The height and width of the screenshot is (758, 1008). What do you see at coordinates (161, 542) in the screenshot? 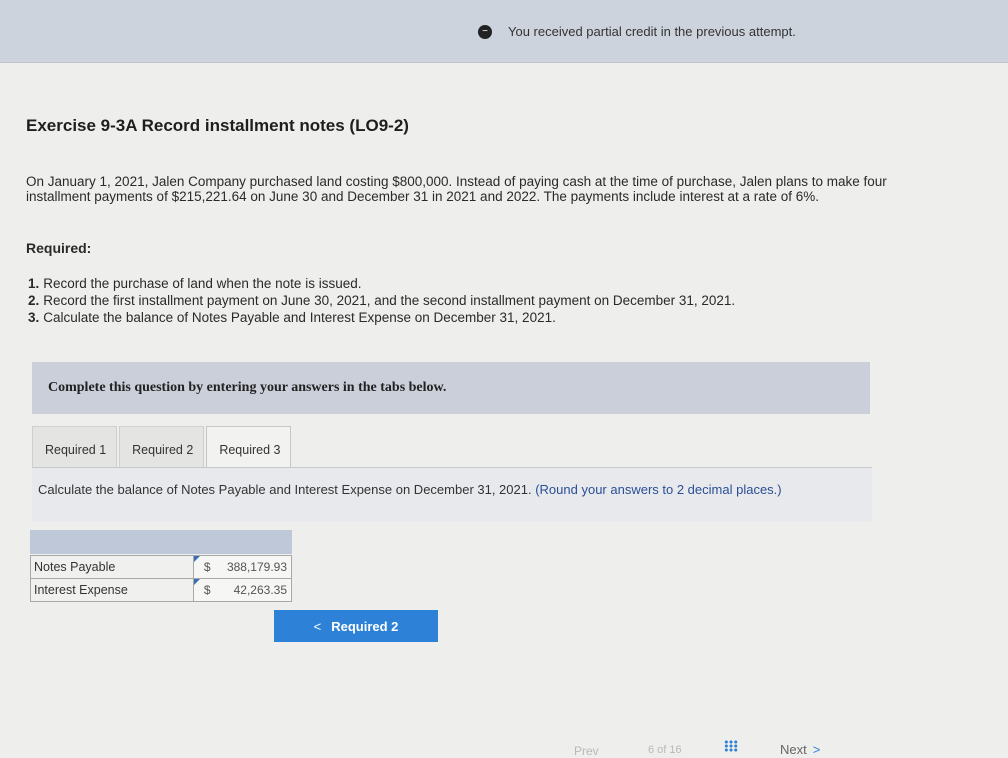
I see `answer-table-header` at bounding box center [161, 542].